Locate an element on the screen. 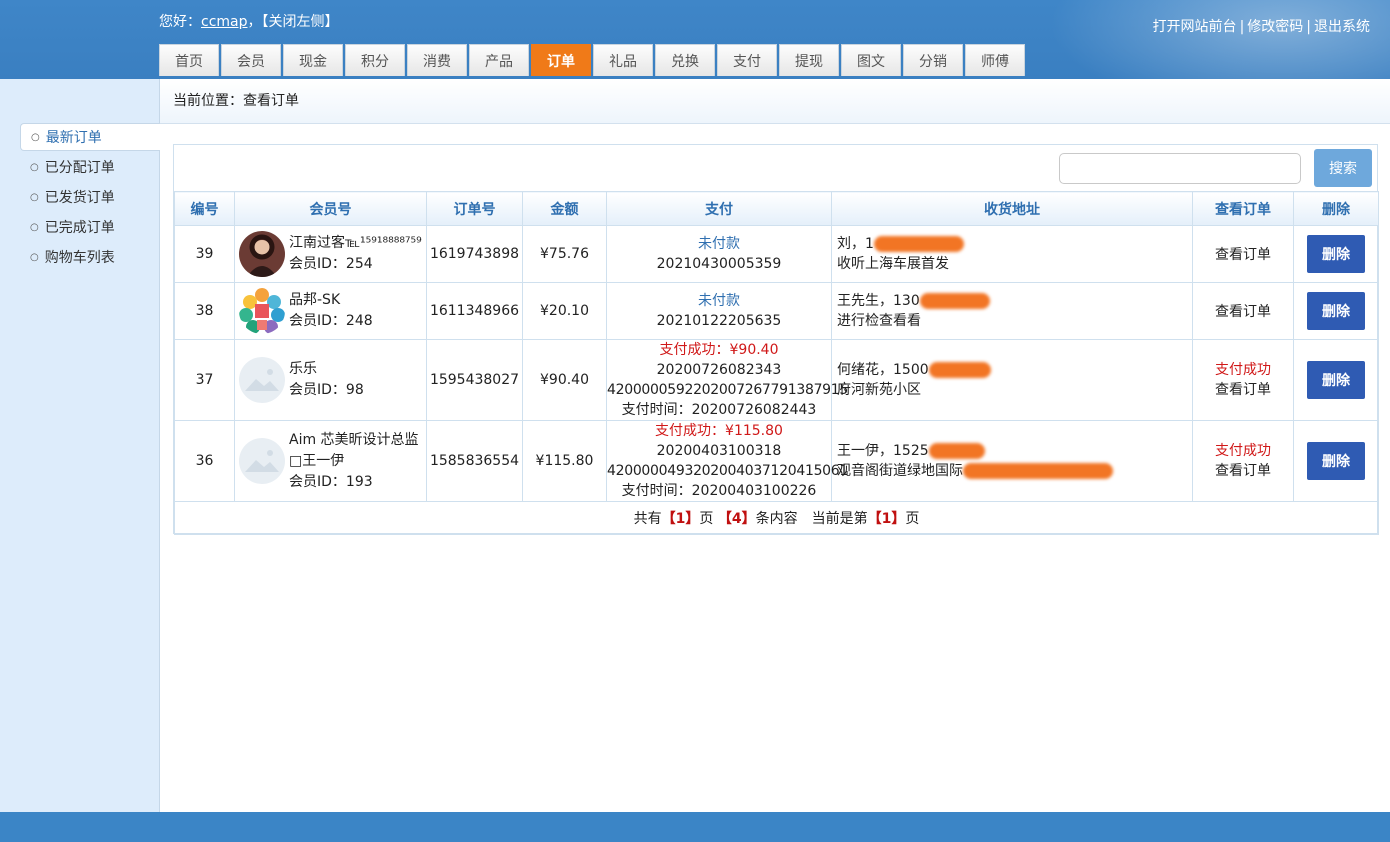 This screenshot has height=842, width=1390. col-header-order-no: 订单号 is located at coordinates (474, 208).